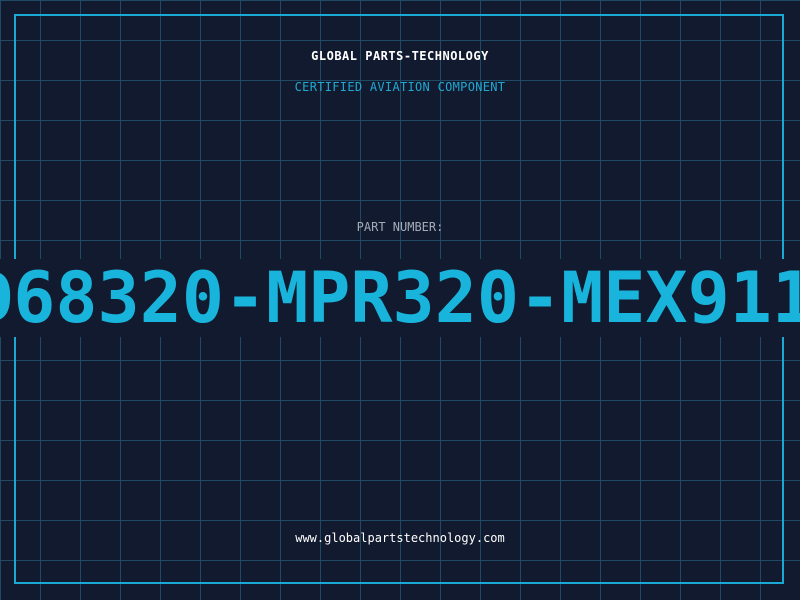  What do you see at coordinates (400, 56) in the screenshot?
I see `company-name: GLOBAL PARTS-TECHNOLOGY` at bounding box center [400, 56].